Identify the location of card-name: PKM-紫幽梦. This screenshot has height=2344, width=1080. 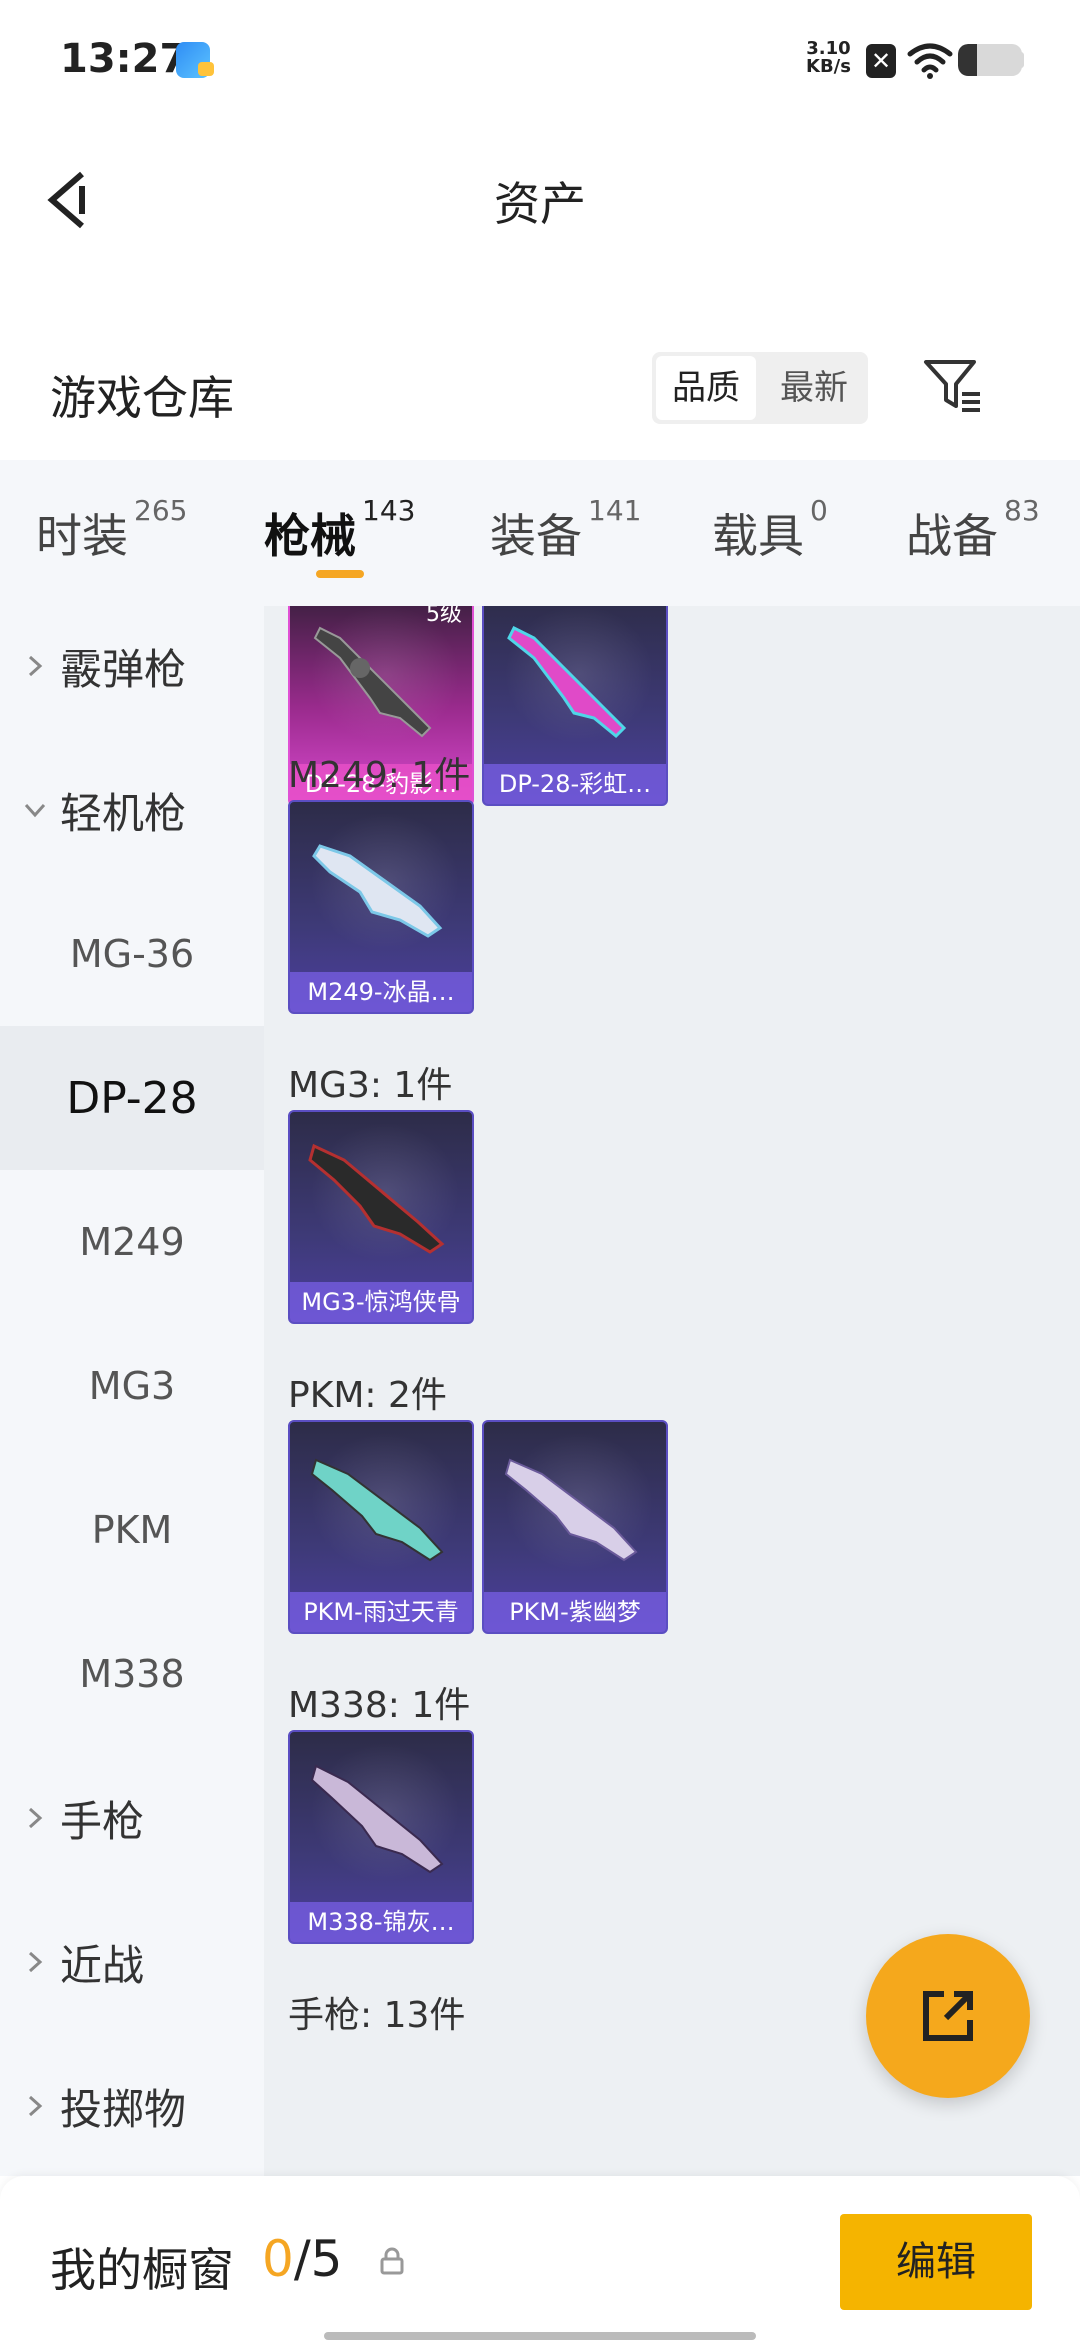
(575, 1612).